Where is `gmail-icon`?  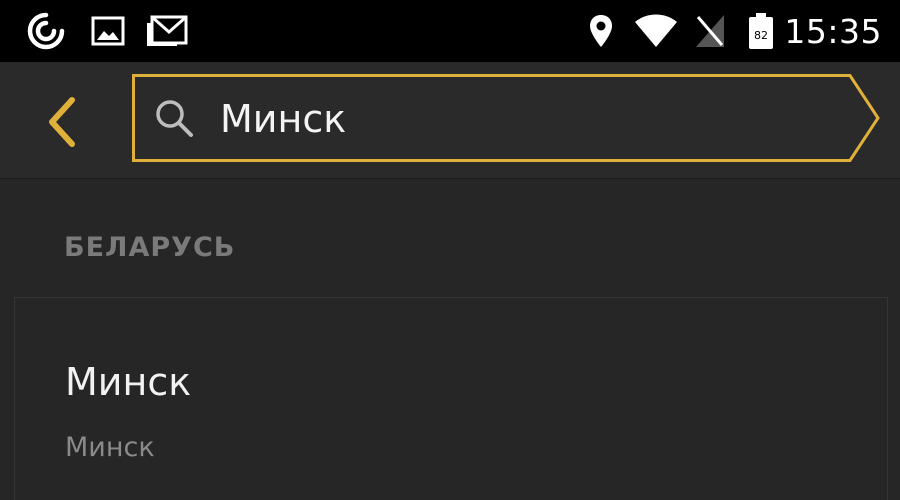
gmail-icon is located at coordinates (167, 31).